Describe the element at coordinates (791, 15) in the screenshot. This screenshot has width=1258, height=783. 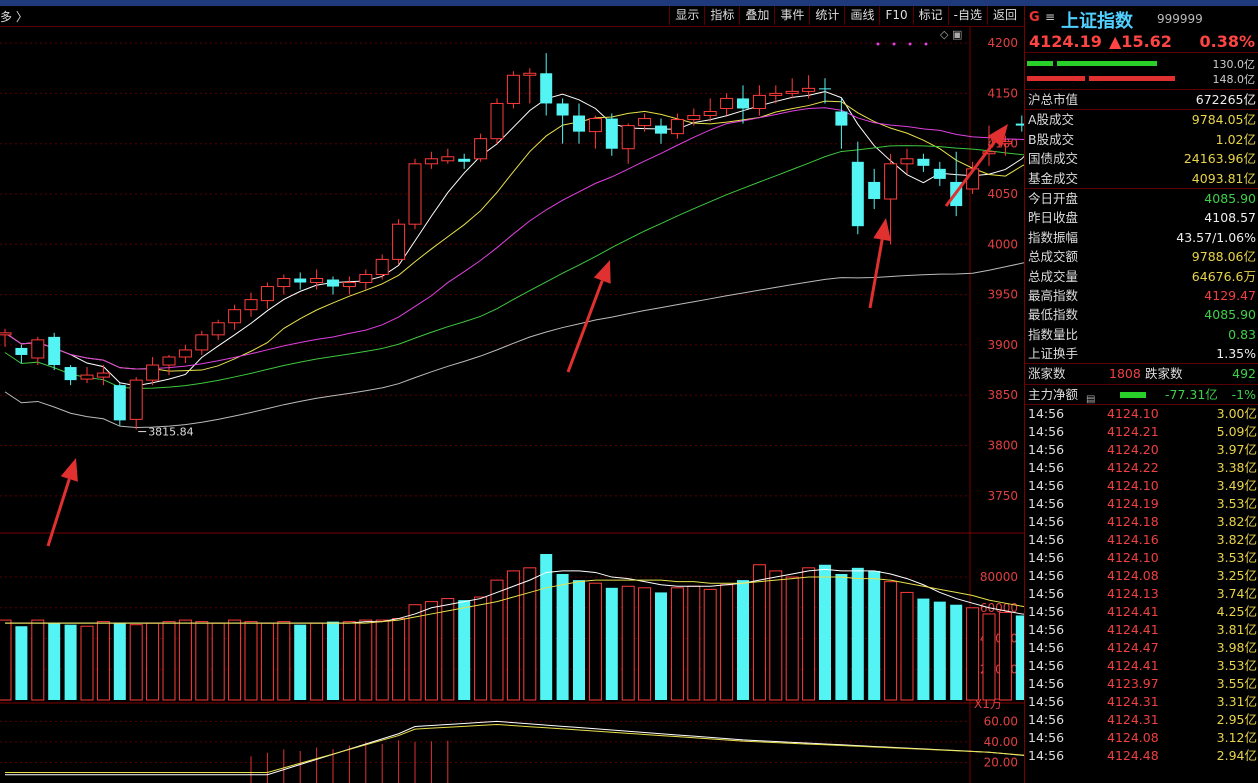
I see `toolbar-button-3: 事件` at that location.